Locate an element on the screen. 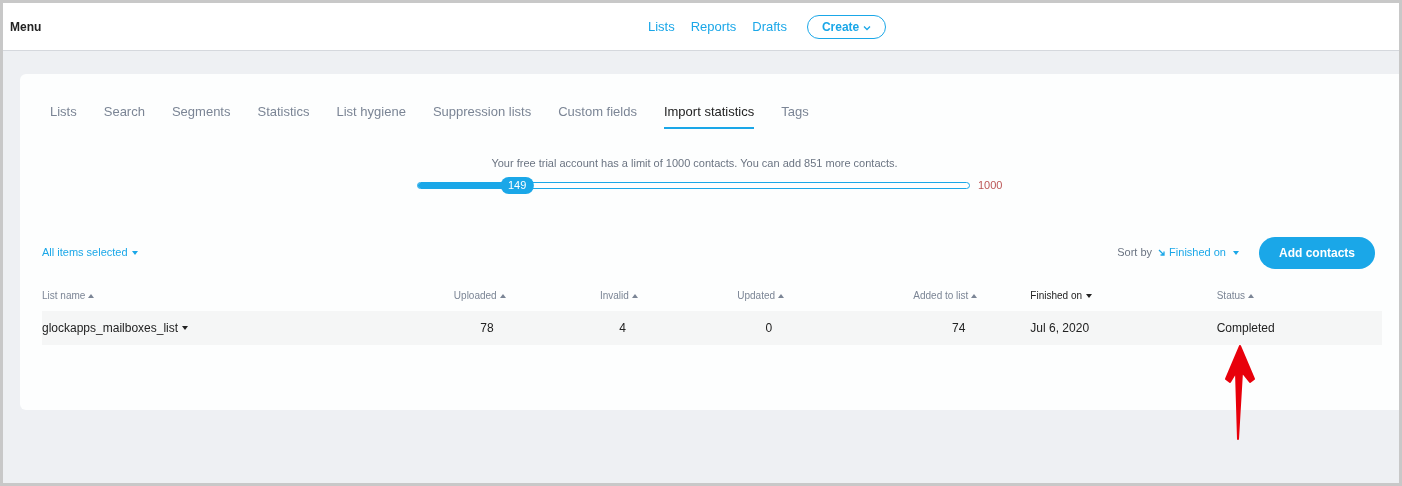  tab: Search is located at coordinates (124, 115).